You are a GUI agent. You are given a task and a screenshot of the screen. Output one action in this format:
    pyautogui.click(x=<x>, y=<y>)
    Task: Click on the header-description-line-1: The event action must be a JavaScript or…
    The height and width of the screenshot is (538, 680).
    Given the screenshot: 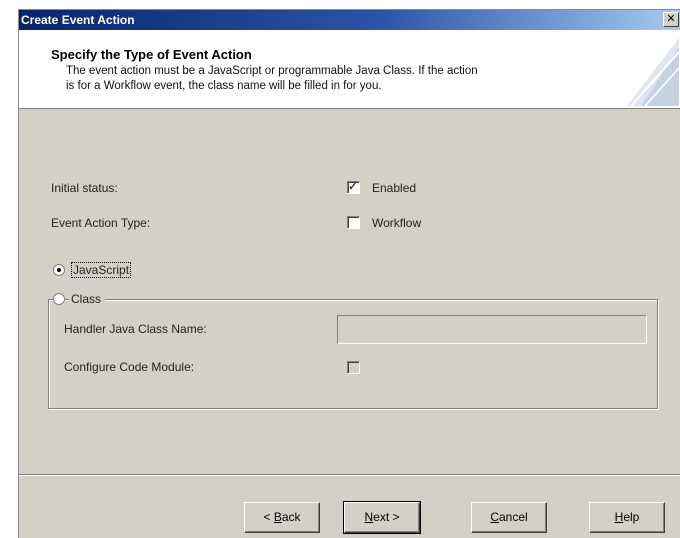 What is the action you would take?
    pyautogui.click(x=272, y=71)
    